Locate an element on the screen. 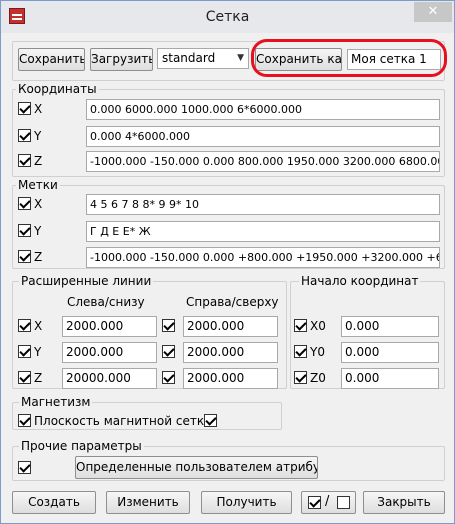 Image resolution: width=455 pixels, height=524 pixels. ext-y-right-input: 2000.000 is located at coordinates (230, 352).